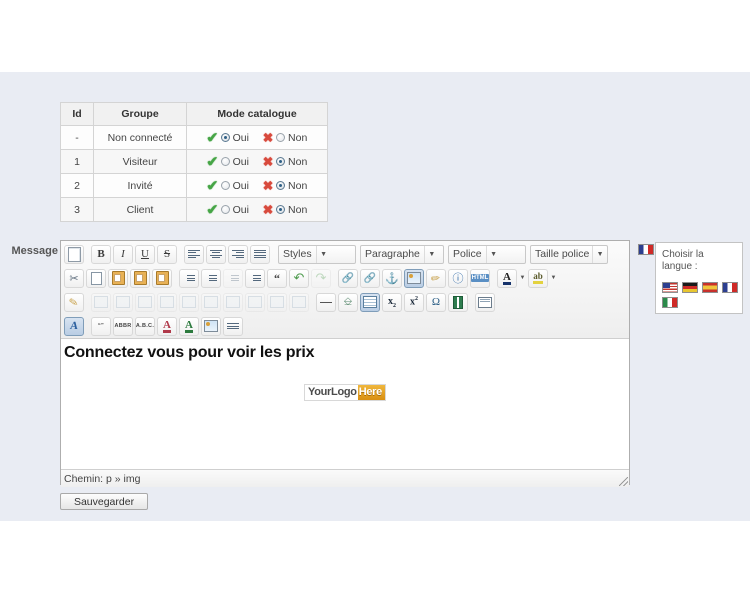 This screenshot has width=750, height=600. What do you see at coordinates (123, 302) in the screenshot?
I see `table-cell-properties-icon` at bounding box center [123, 302].